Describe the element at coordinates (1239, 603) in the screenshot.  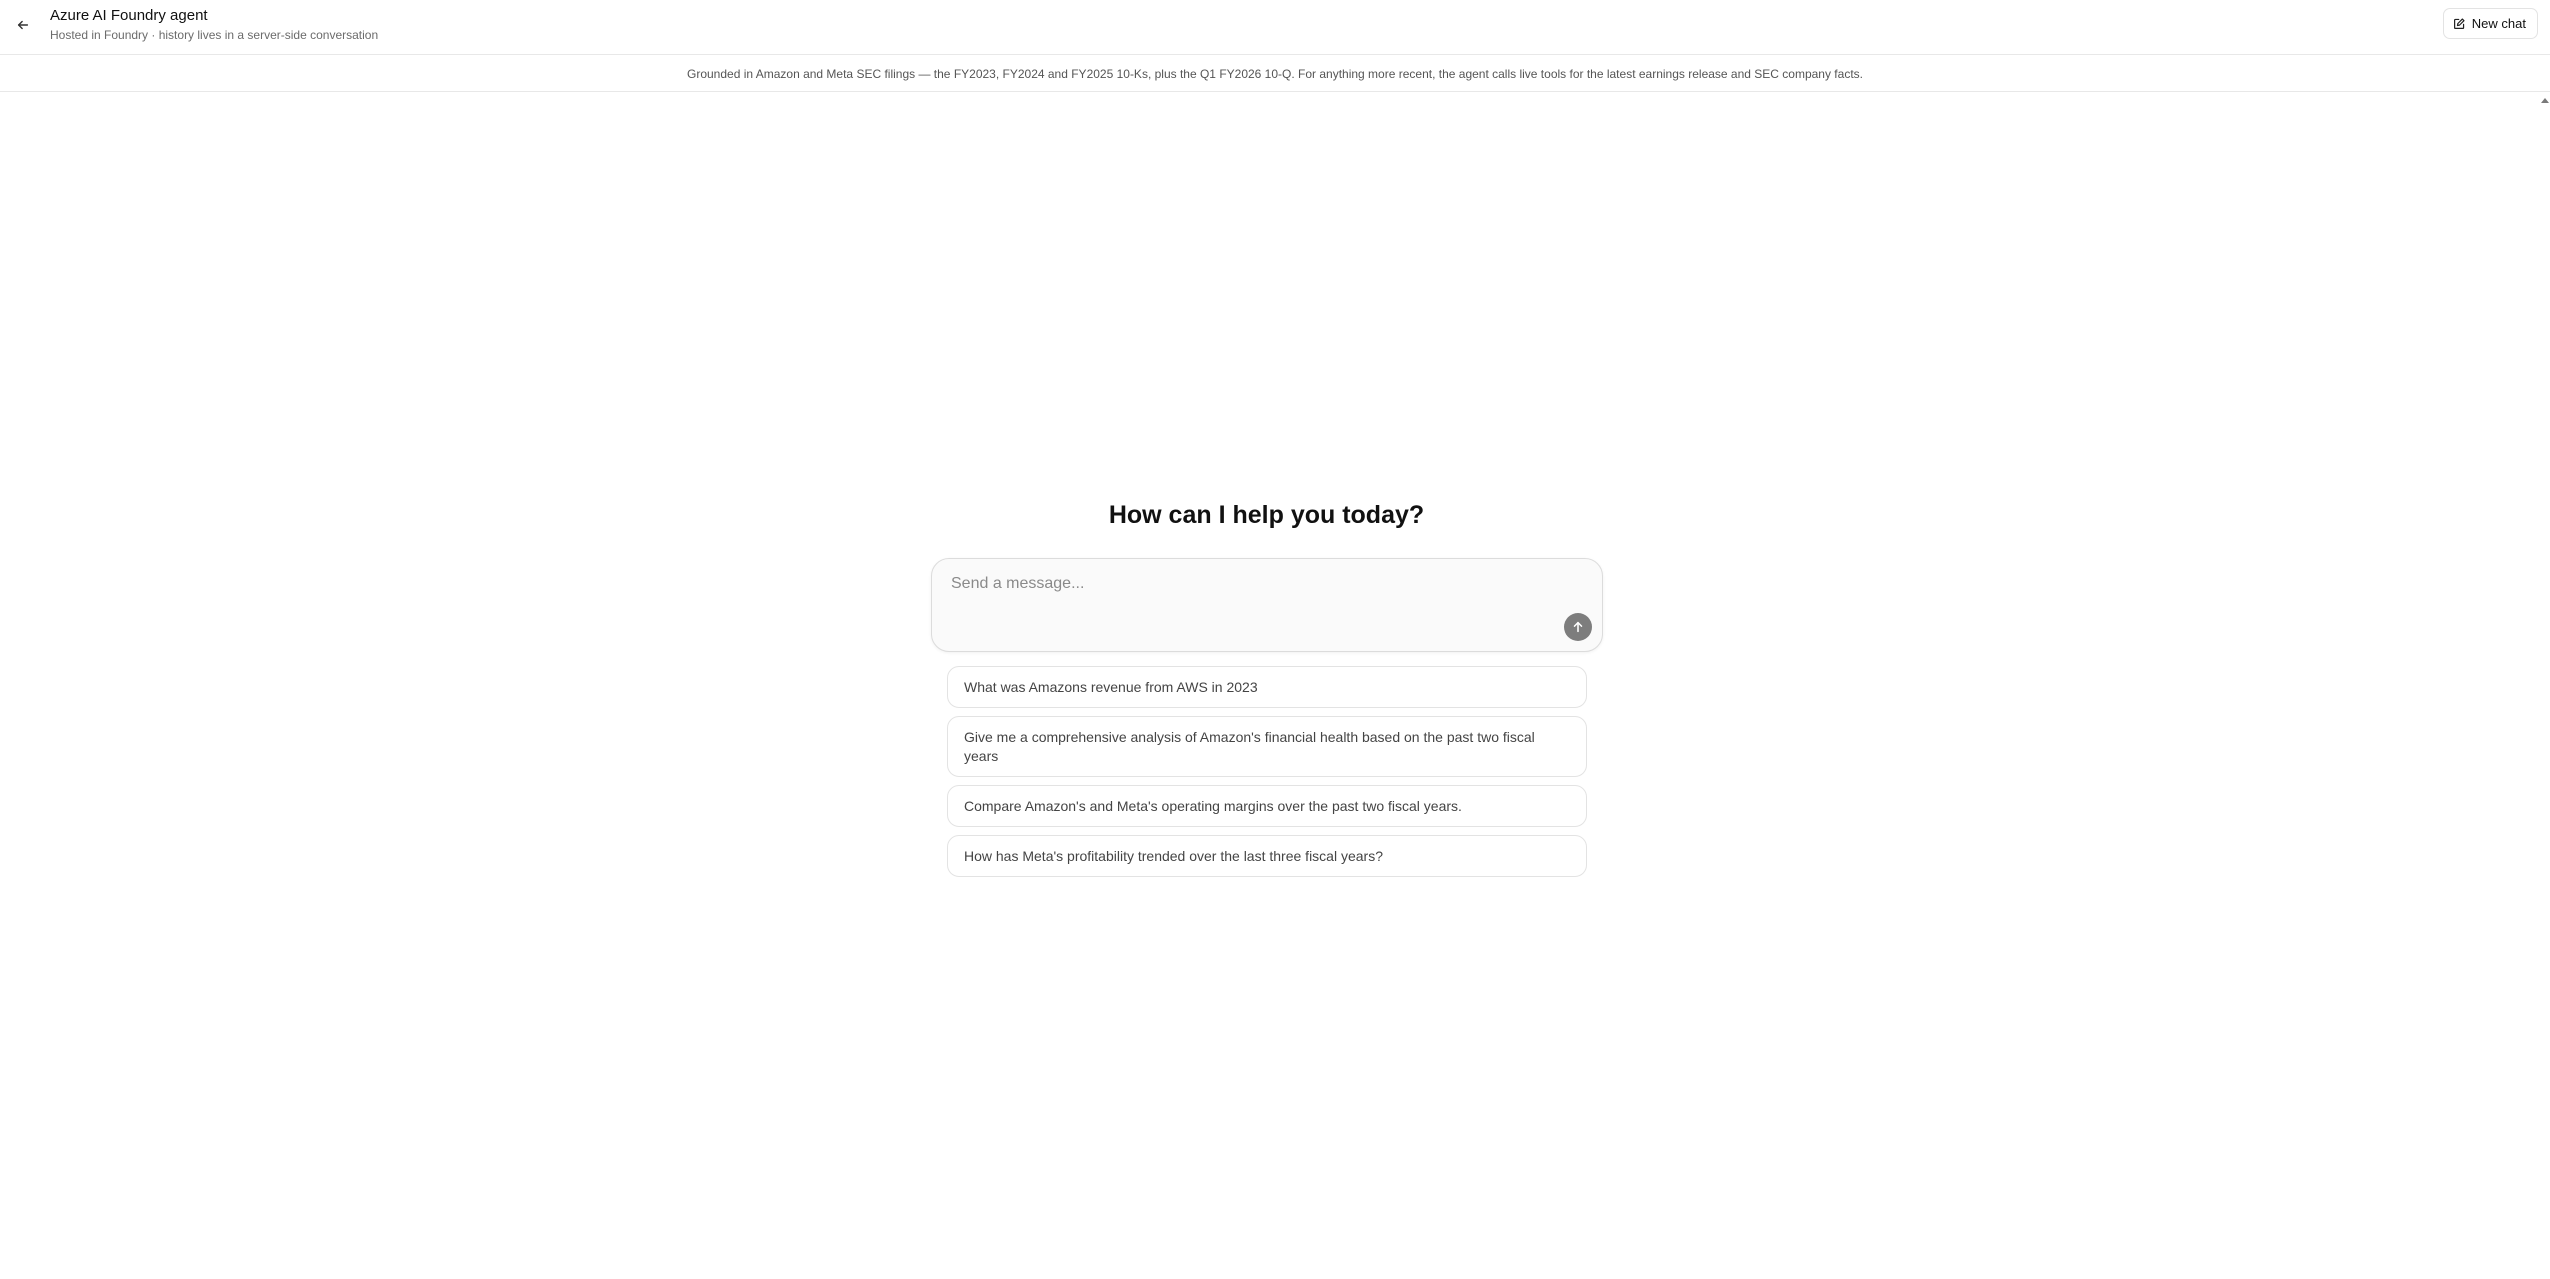
I see `message-input` at that location.